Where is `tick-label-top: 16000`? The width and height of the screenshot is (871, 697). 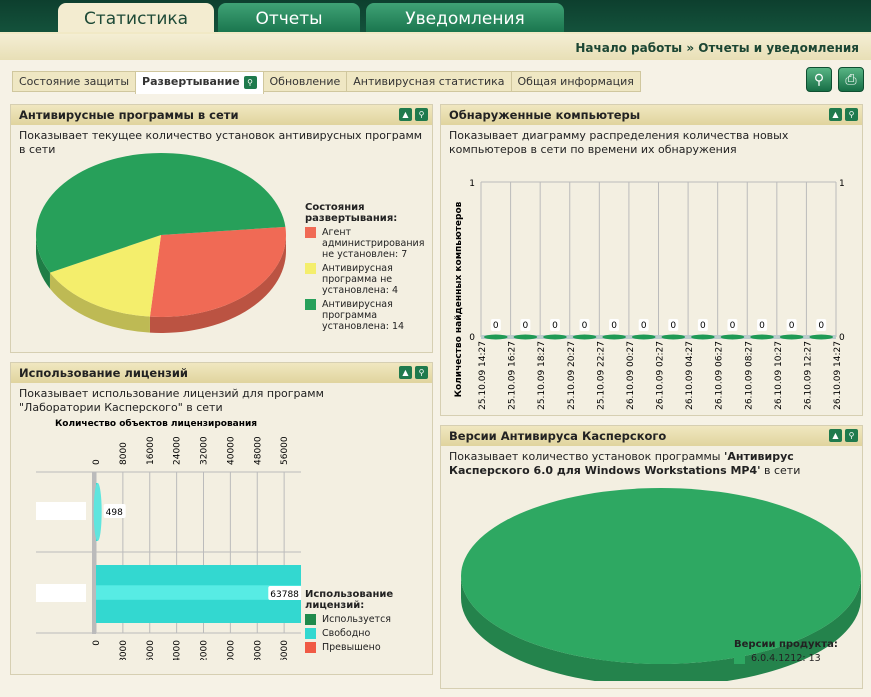 tick-label-top: 16000 is located at coordinates (151, 450).